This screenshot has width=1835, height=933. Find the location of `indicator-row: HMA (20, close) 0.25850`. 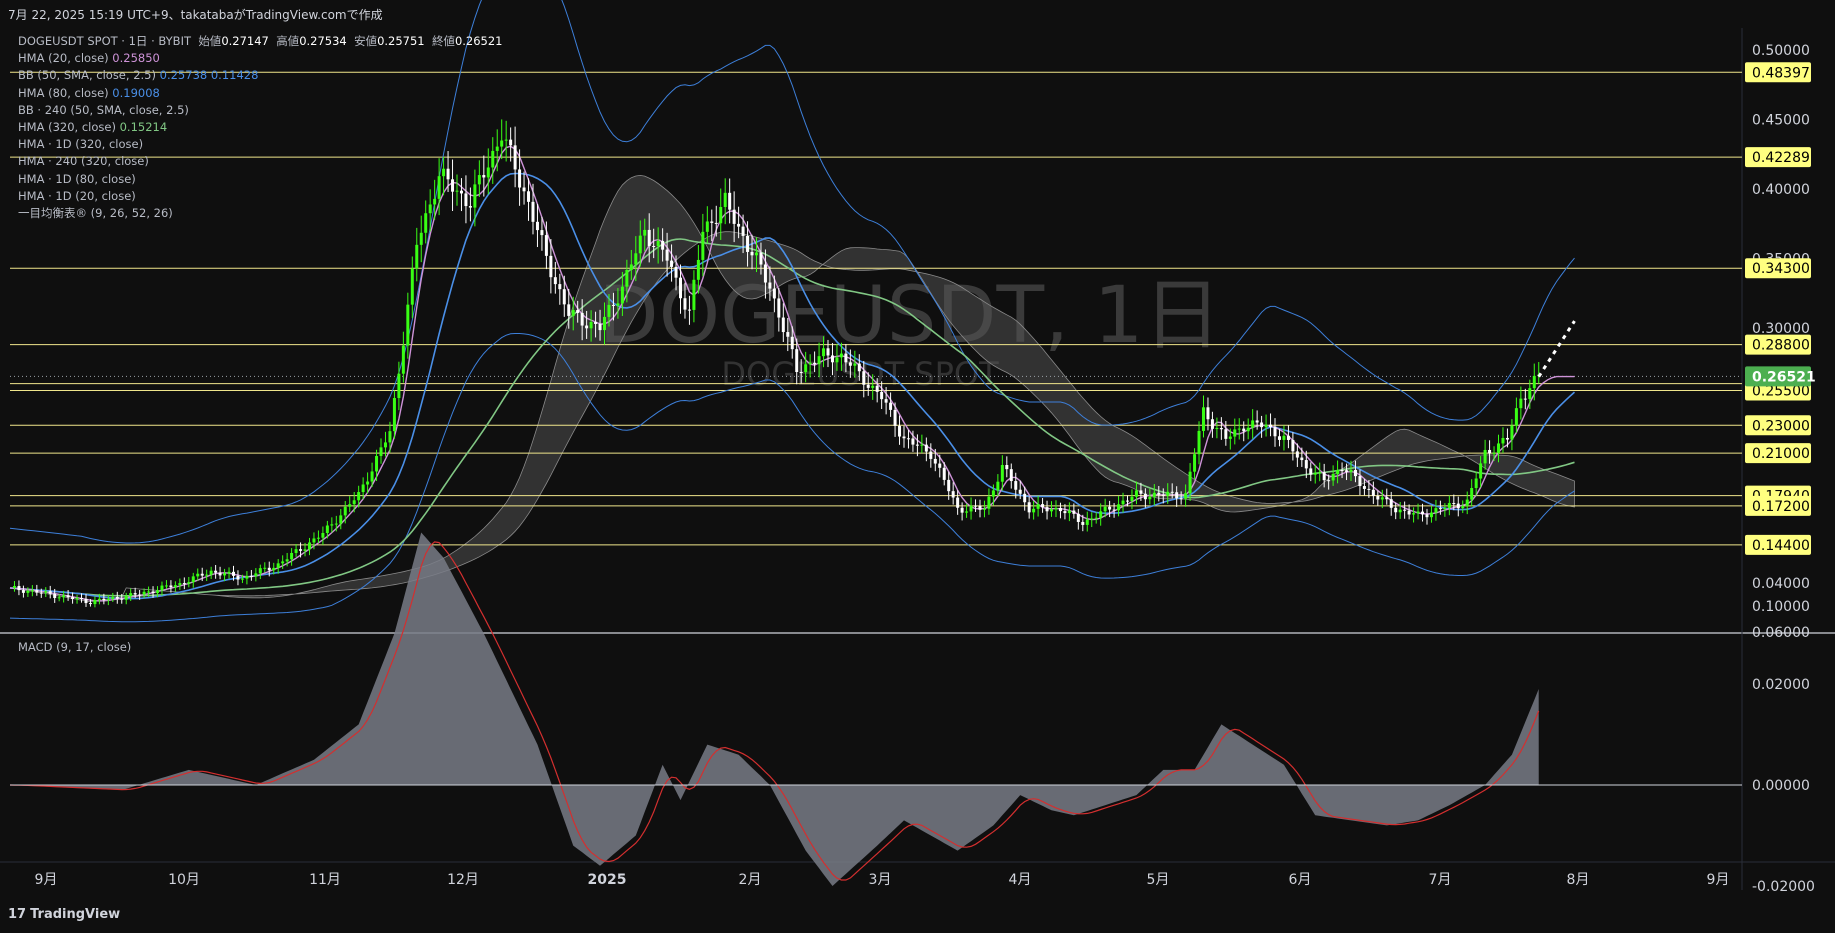

indicator-row: HMA (20, close) 0.25850 is located at coordinates (260, 58).